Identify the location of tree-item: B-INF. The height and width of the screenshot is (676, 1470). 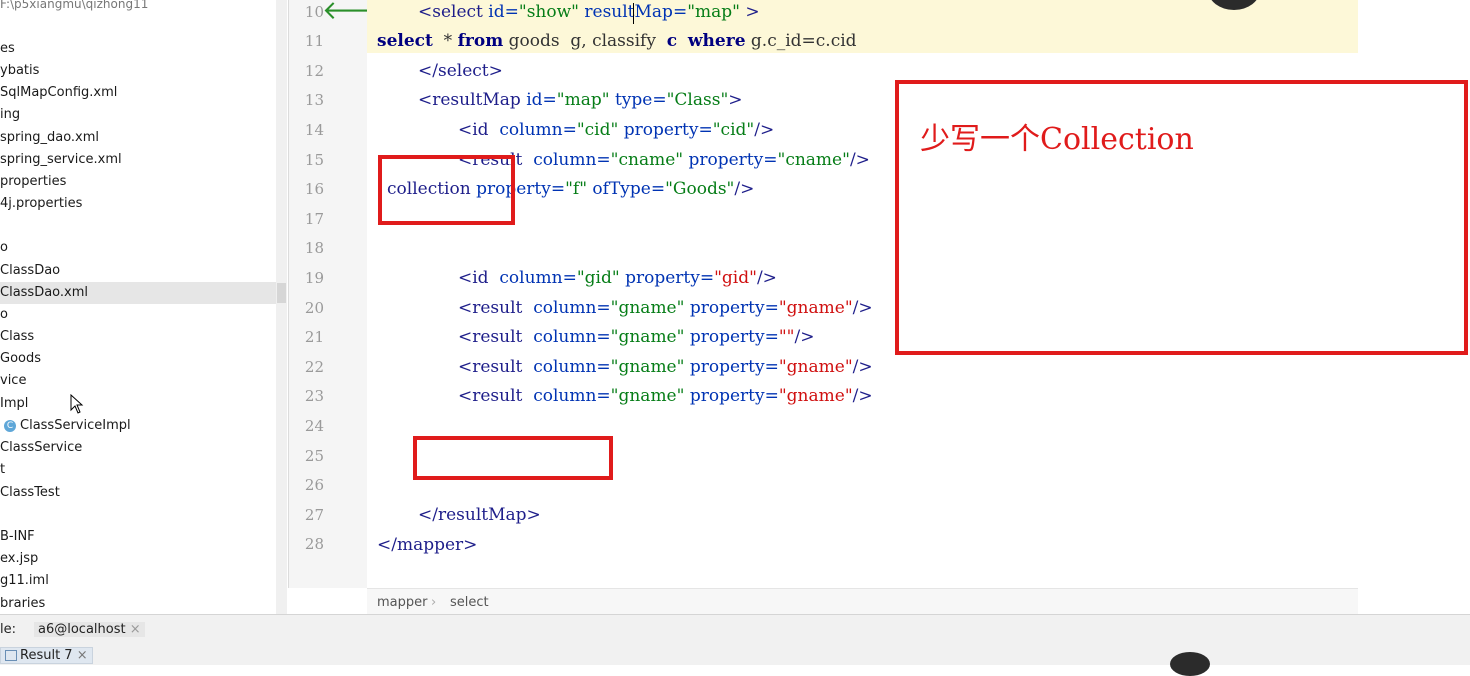
(17, 537).